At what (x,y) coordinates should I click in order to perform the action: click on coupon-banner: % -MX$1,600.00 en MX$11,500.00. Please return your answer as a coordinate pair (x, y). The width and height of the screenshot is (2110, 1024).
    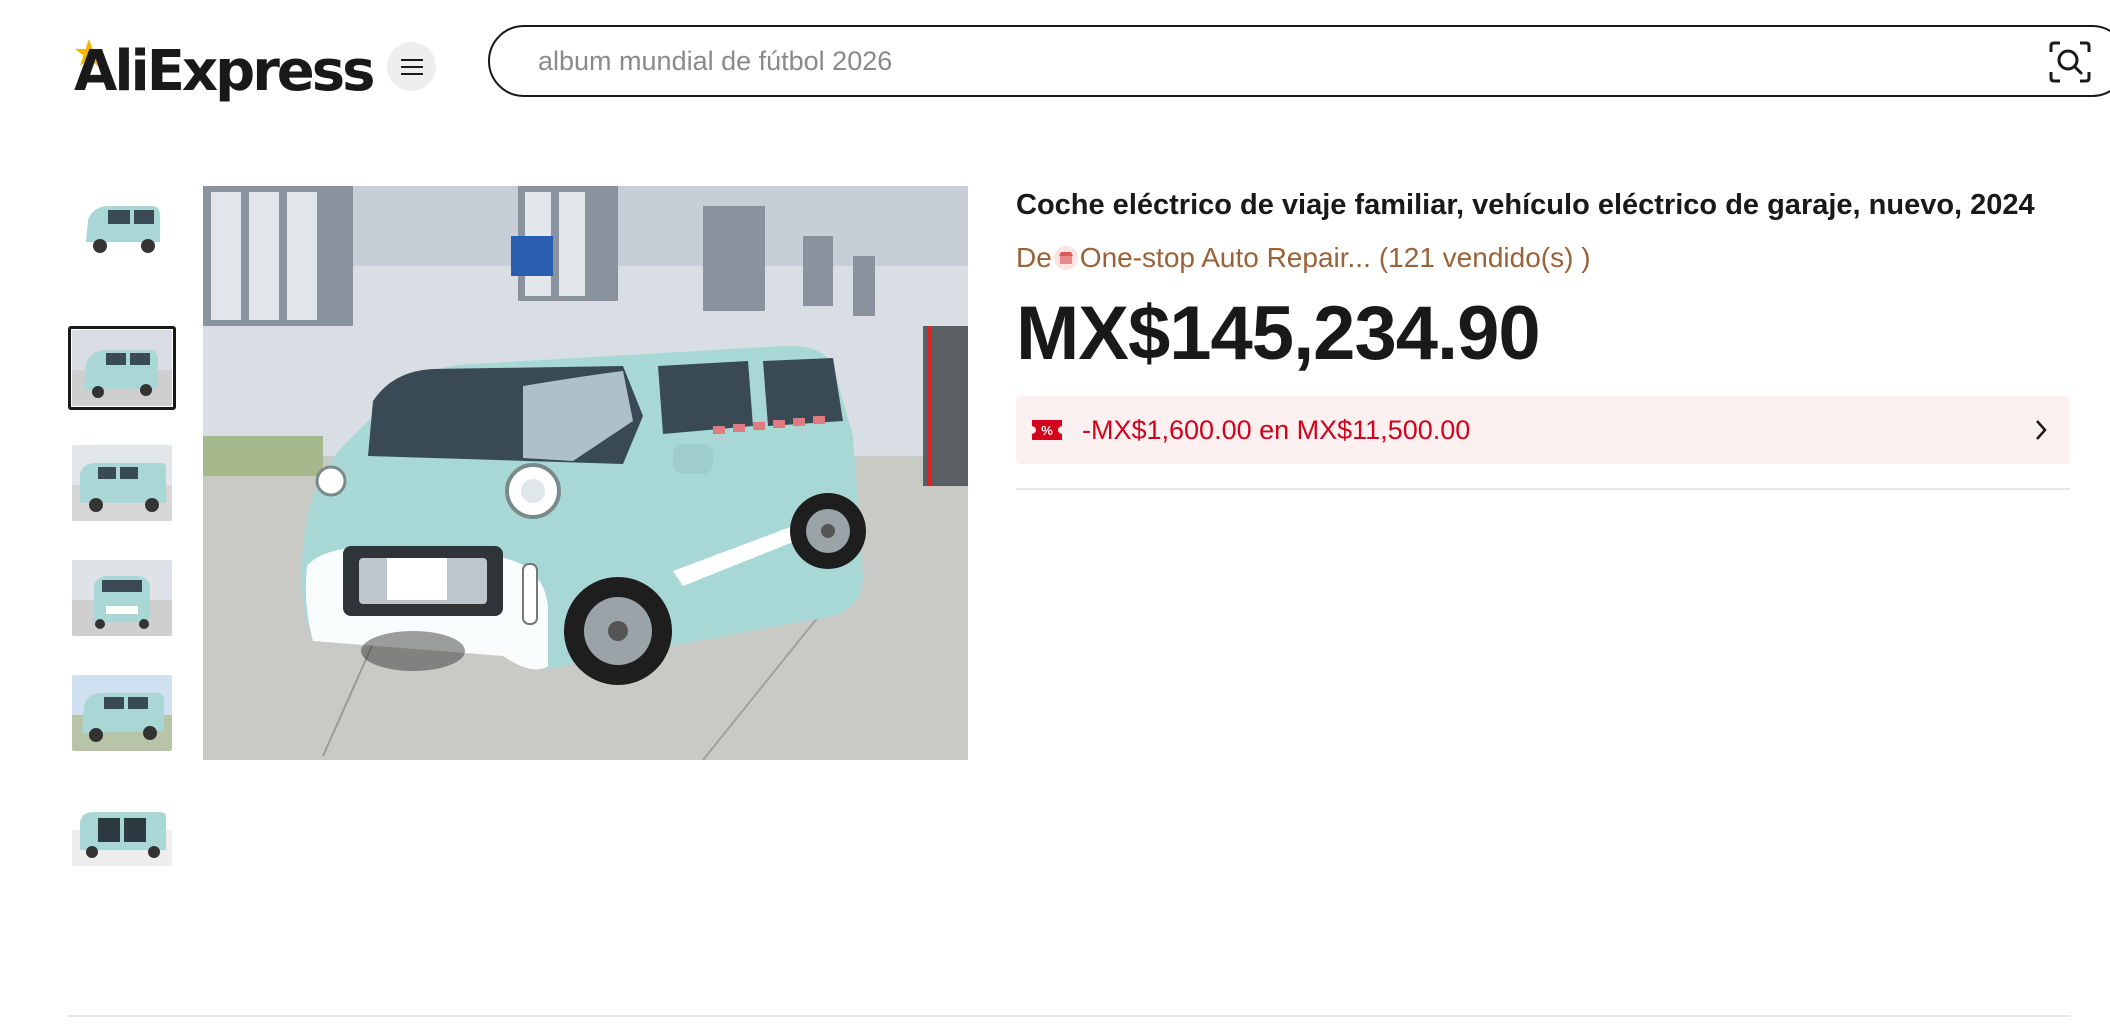
    Looking at the image, I should click on (1543, 430).